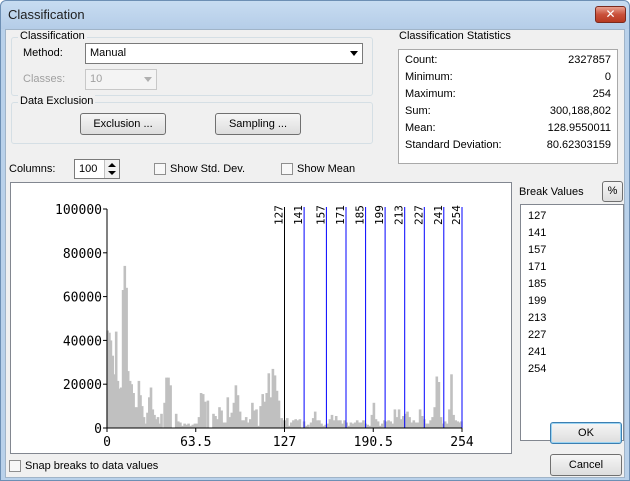 The width and height of the screenshot is (630, 481). What do you see at coordinates (82, 254) in the screenshot?
I see `y-tick-label: 80000` at bounding box center [82, 254].